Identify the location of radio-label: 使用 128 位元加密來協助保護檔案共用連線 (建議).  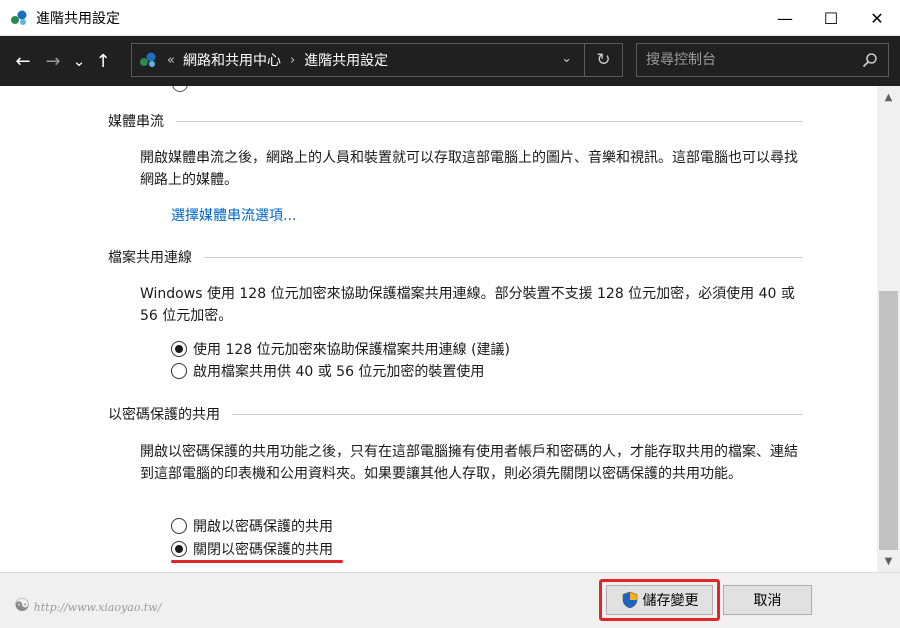
(351, 349).